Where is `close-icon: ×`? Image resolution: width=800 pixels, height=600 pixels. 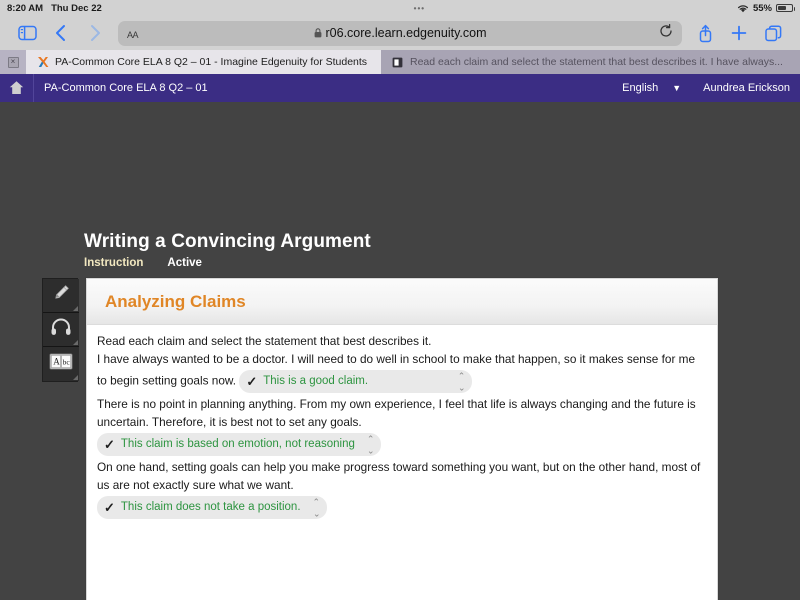 close-icon: × is located at coordinates (13, 62).